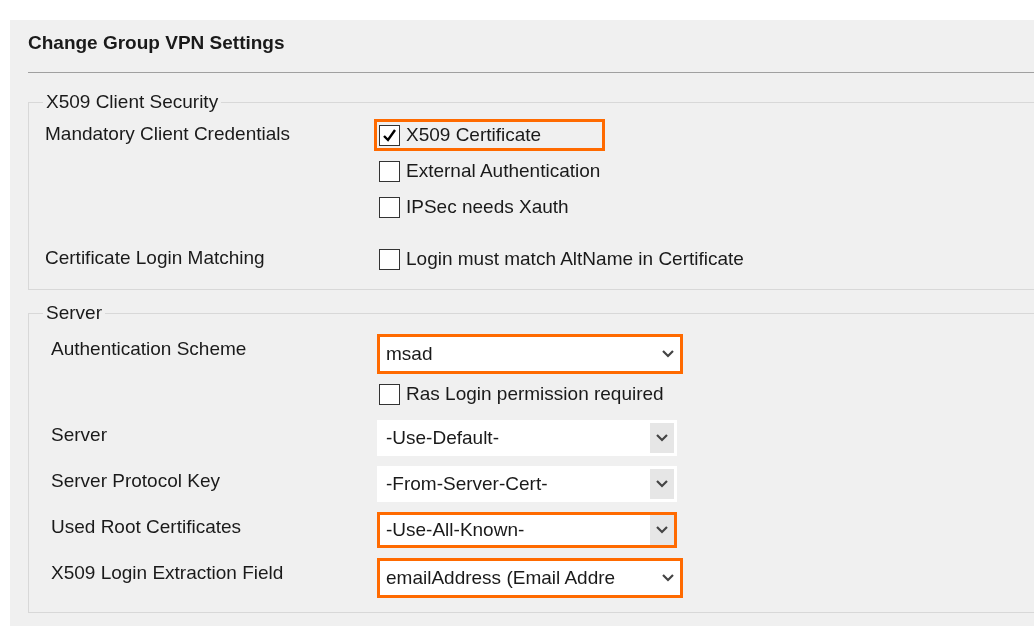 This screenshot has height=626, width=1034. I want to click on dropdown: -From-Server-Cert-, so click(527, 484).